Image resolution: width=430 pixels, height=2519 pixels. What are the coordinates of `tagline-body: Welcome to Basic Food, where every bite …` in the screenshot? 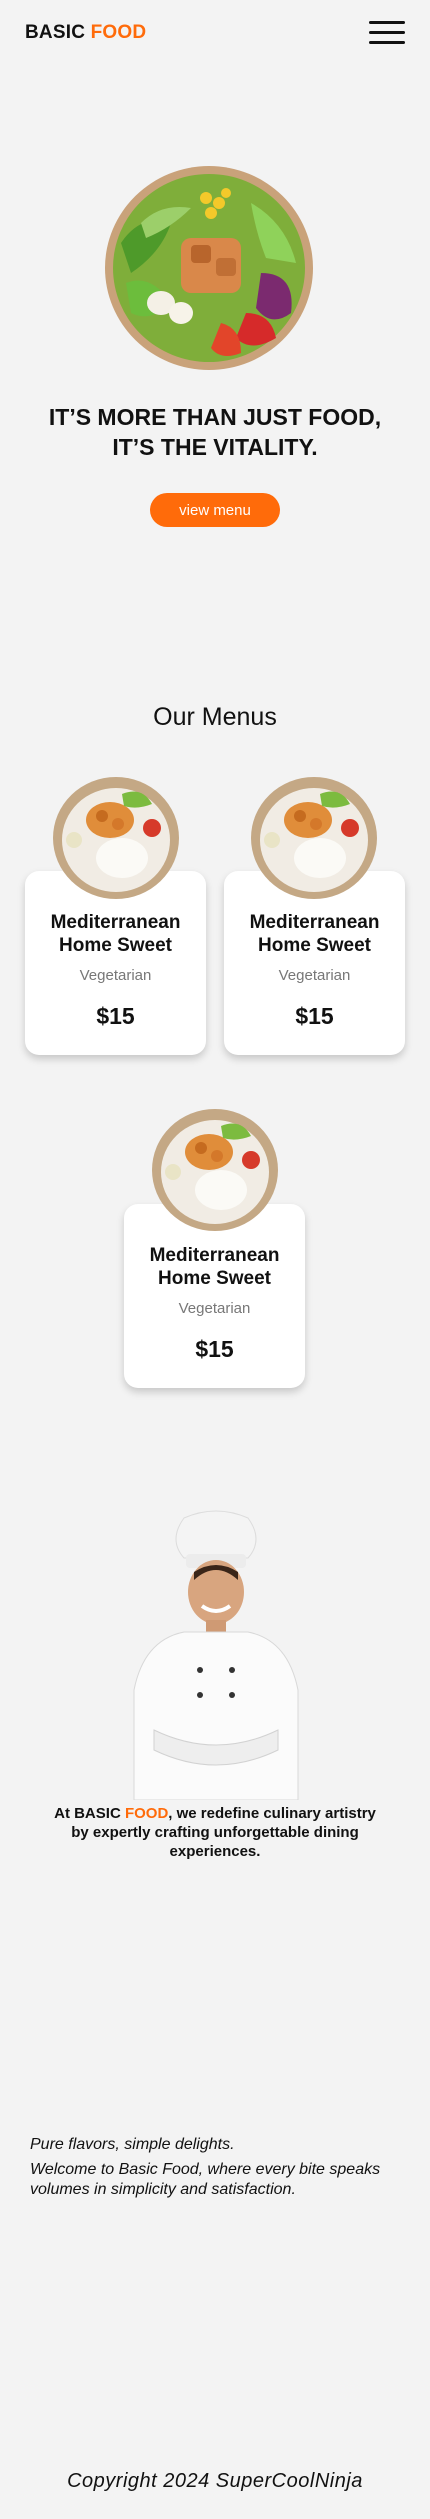 It's located at (205, 2179).